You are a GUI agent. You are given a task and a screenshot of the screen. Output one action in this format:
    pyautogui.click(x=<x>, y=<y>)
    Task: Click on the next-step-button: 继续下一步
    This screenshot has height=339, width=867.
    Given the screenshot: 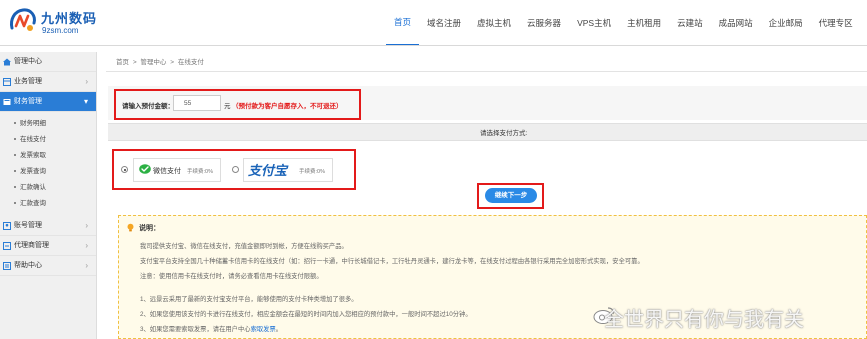 What is the action you would take?
    pyautogui.click(x=511, y=195)
    